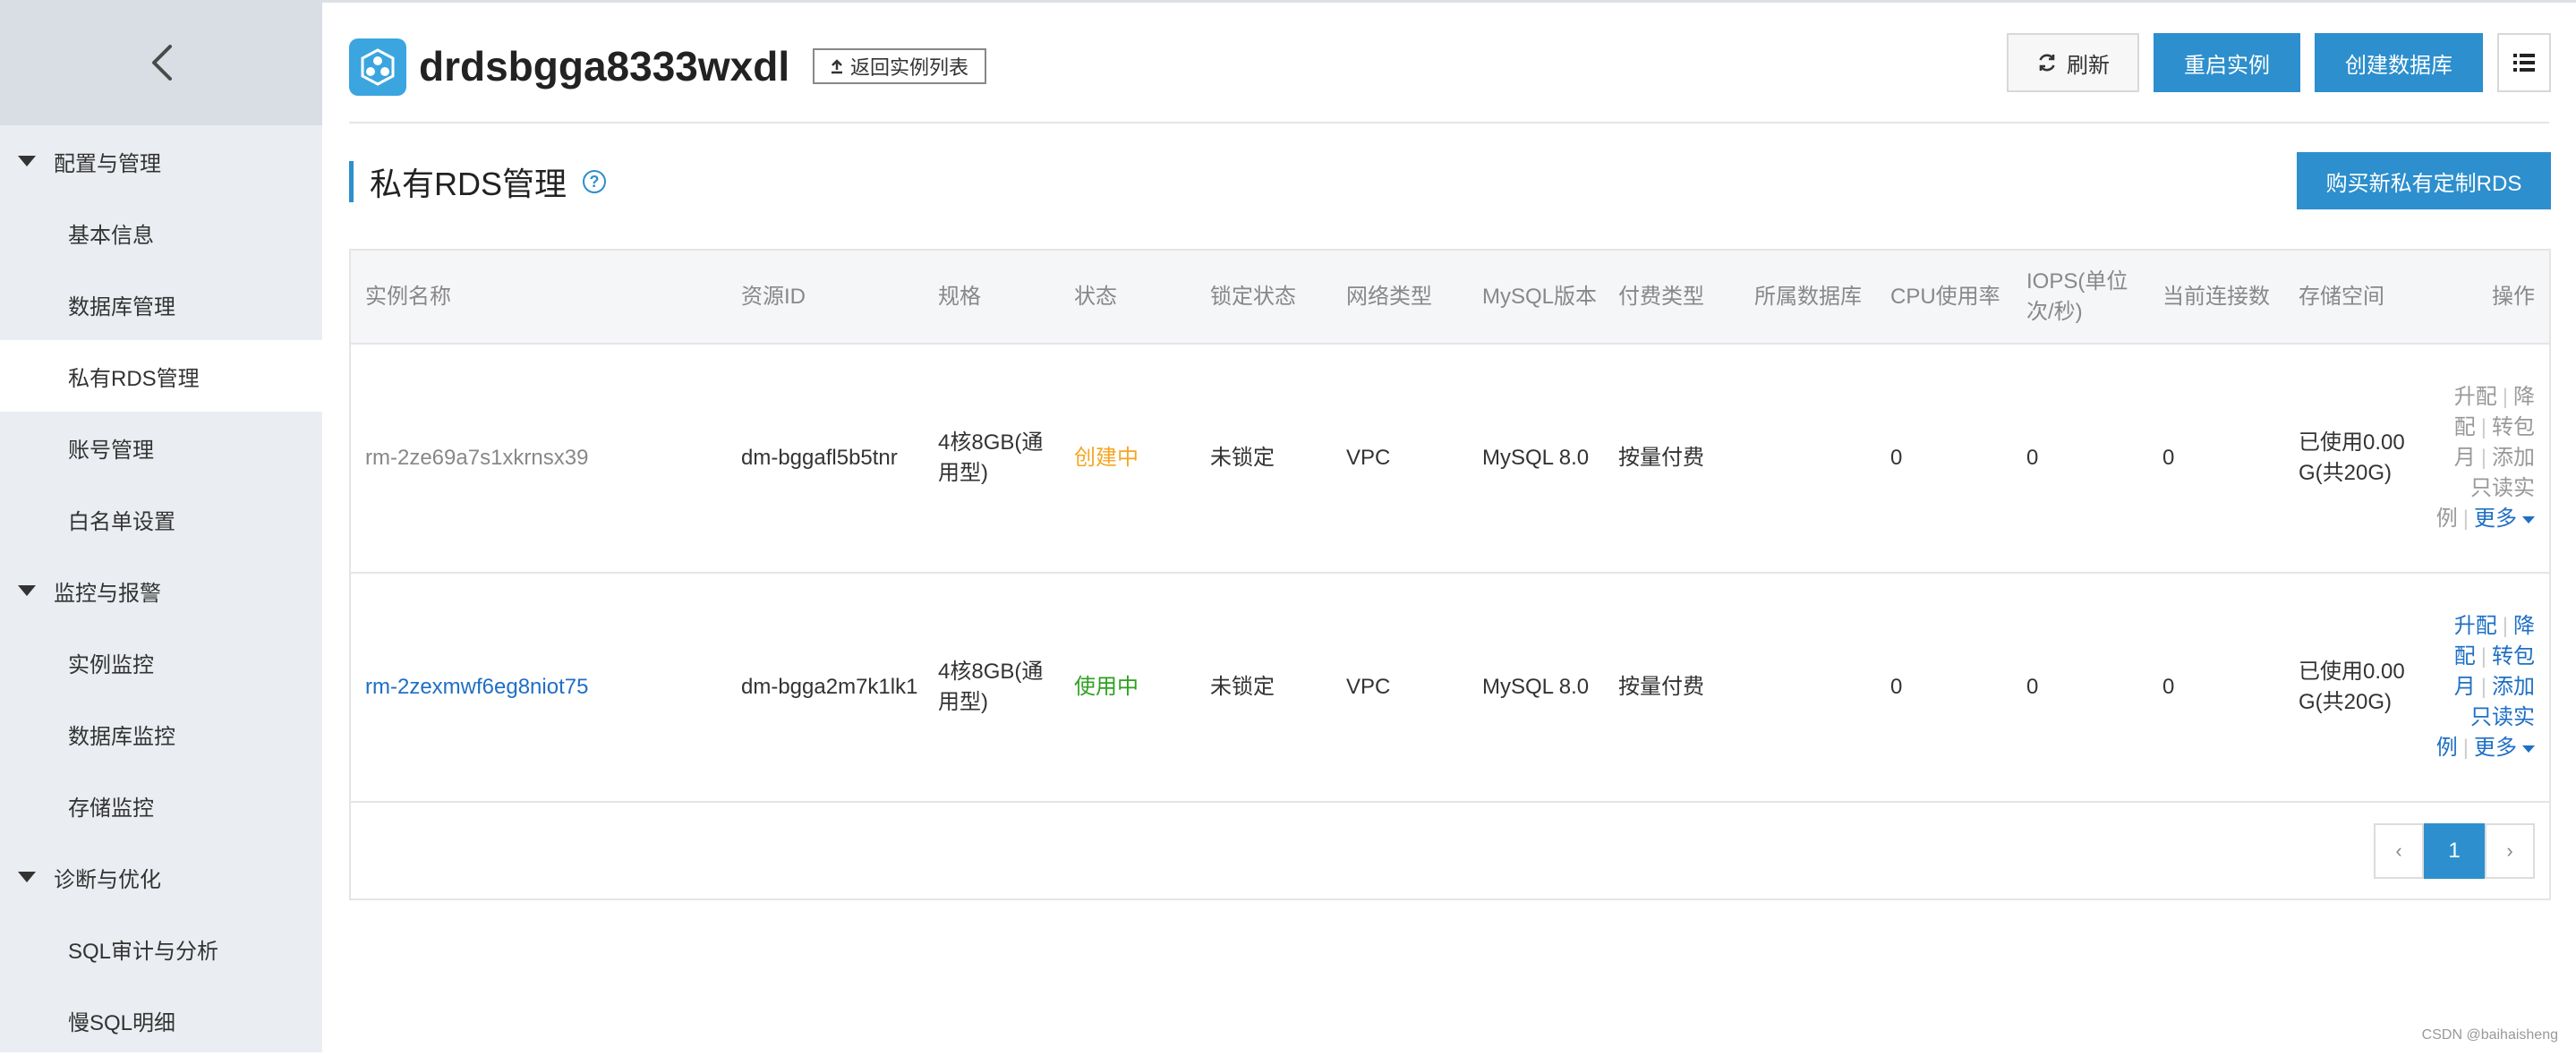 The image size is (2576, 1056). What do you see at coordinates (2352, 298) in the screenshot?
I see `col-header-storage: 存储空间` at bounding box center [2352, 298].